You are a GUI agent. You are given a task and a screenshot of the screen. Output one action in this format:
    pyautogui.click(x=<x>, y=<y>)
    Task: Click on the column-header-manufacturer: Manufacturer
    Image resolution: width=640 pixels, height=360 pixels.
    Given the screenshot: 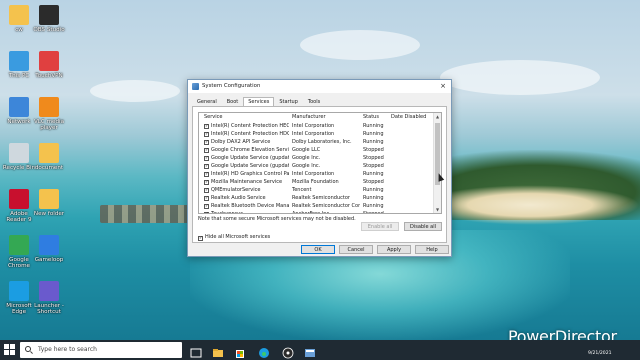 What is the action you would take?
    pyautogui.click(x=326, y=117)
    